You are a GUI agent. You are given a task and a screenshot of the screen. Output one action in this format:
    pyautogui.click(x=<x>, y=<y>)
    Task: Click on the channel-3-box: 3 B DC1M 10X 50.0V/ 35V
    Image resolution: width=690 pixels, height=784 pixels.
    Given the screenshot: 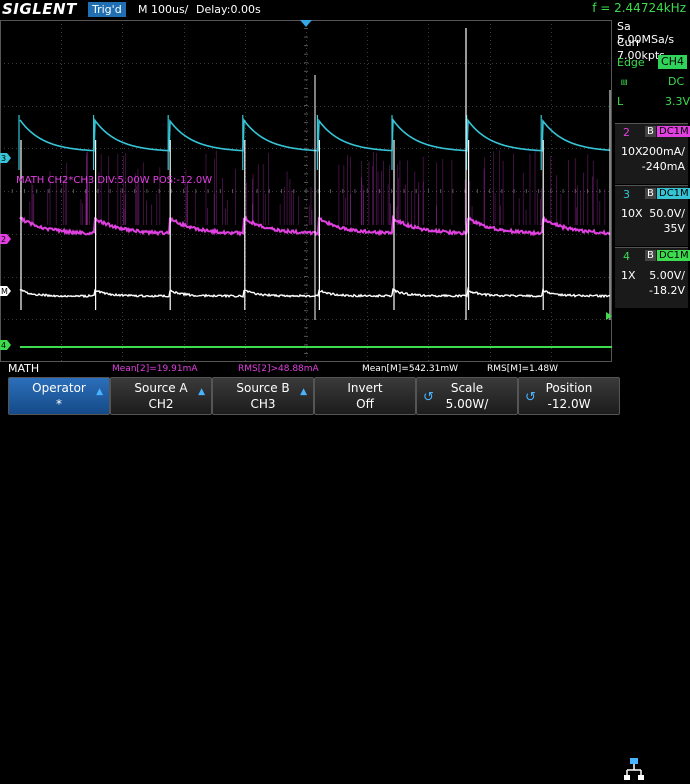 What is the action you would take?
    pyautogui.click(x=651, y=215)
    